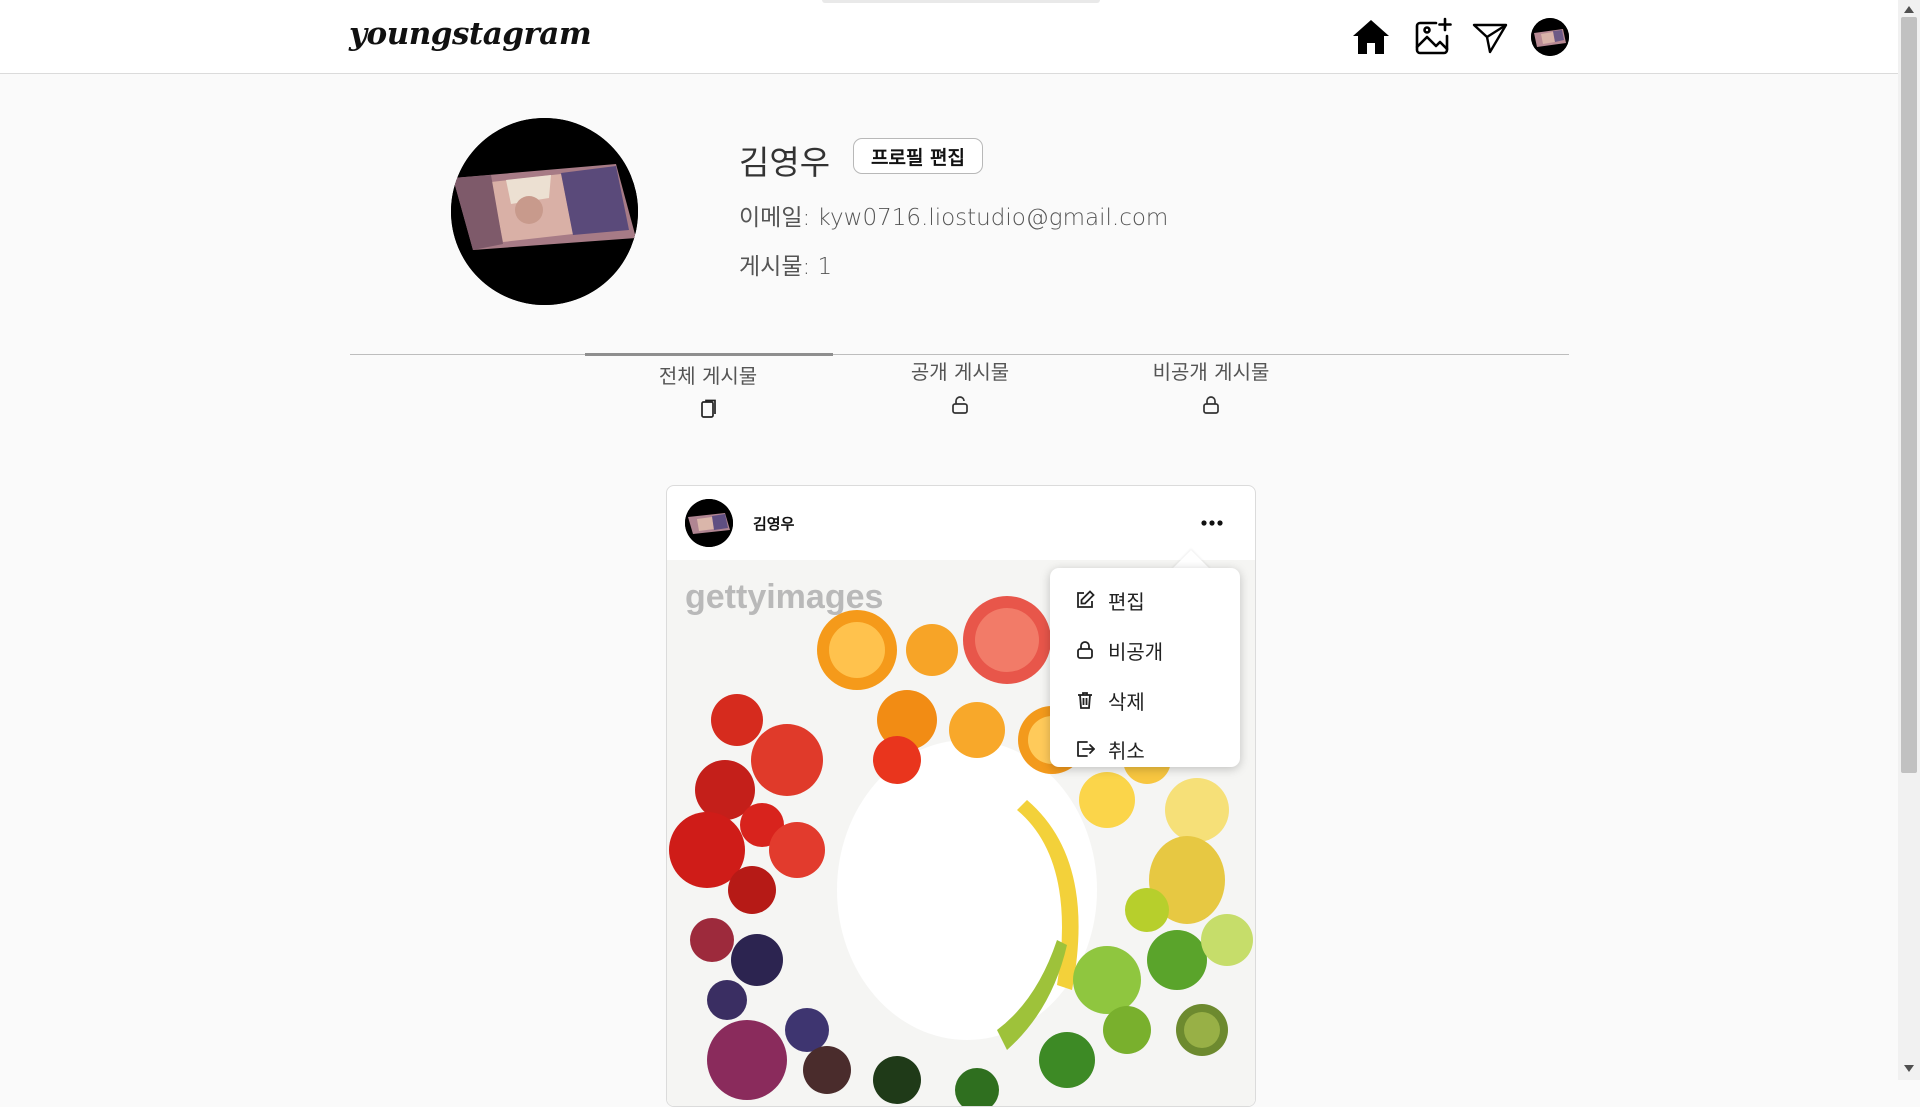  What do you see at coordinates (773, 523) in the screenshot?
I see `post-username: 김영우` at bounding box center [773, 523].